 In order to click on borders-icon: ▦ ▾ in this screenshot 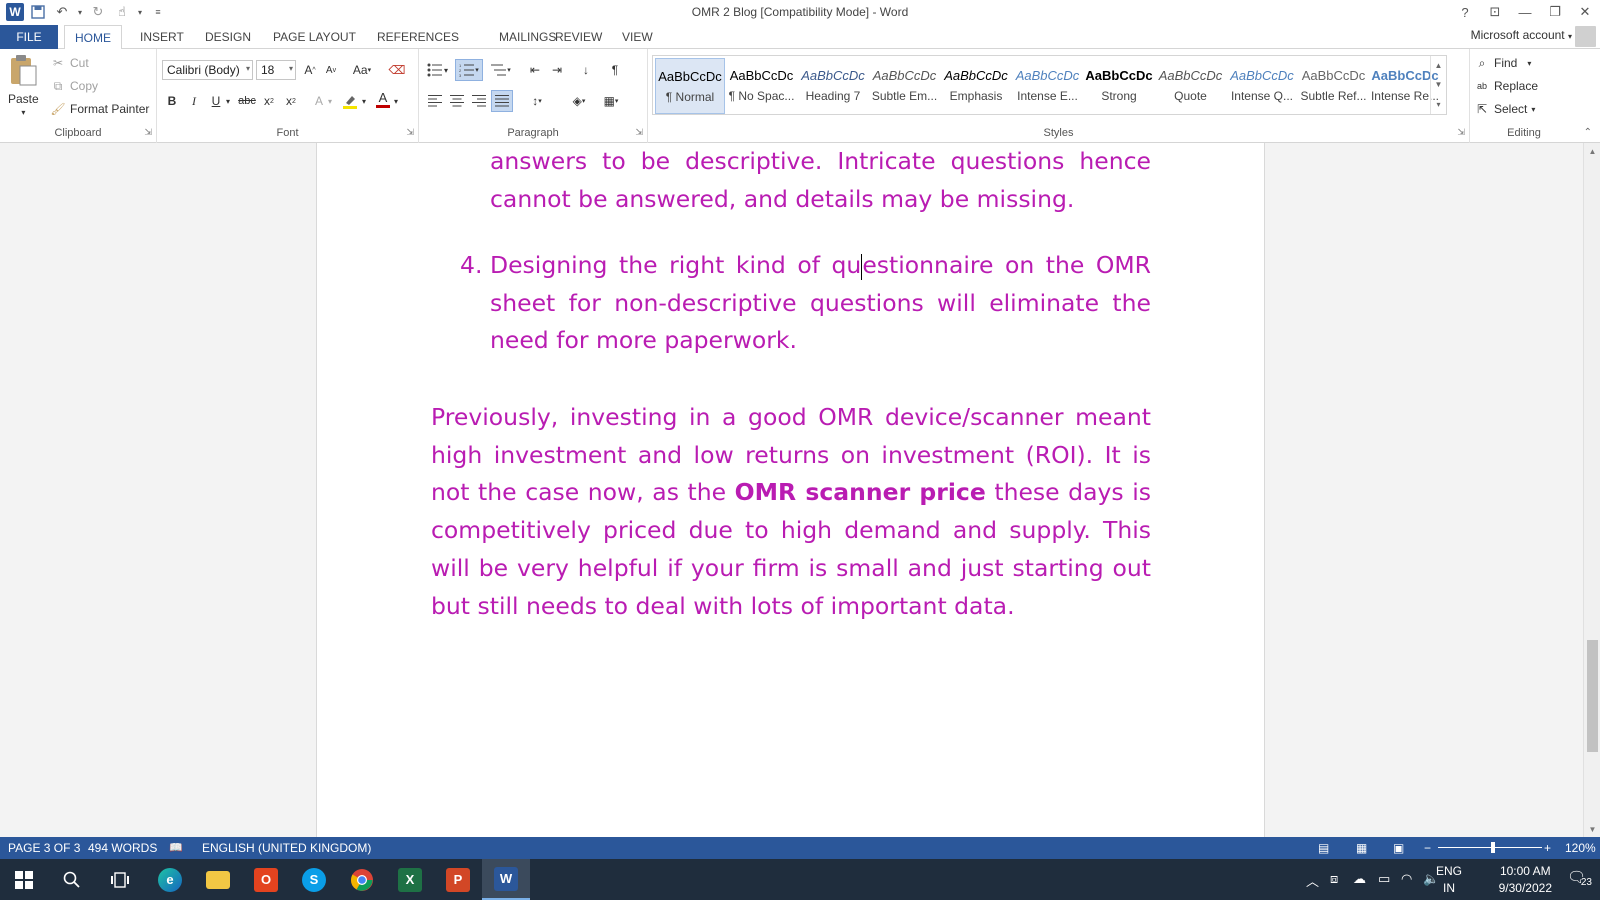, I will do `click(611, 101)`.